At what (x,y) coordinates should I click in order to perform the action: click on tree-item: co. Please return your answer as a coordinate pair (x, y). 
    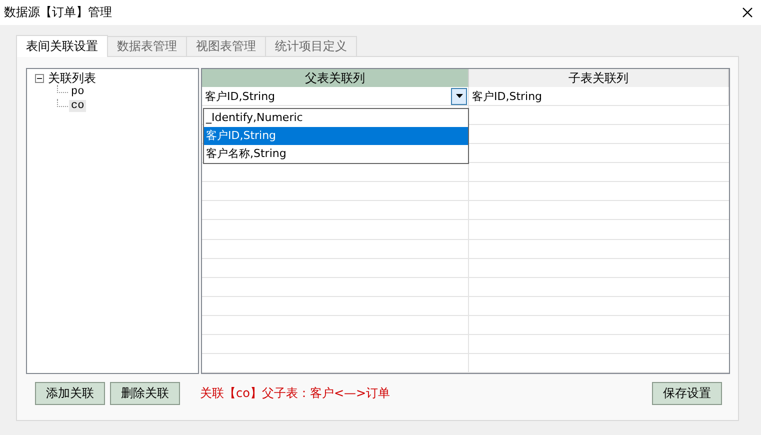
    Looking at the image, I should click on (77, 106).